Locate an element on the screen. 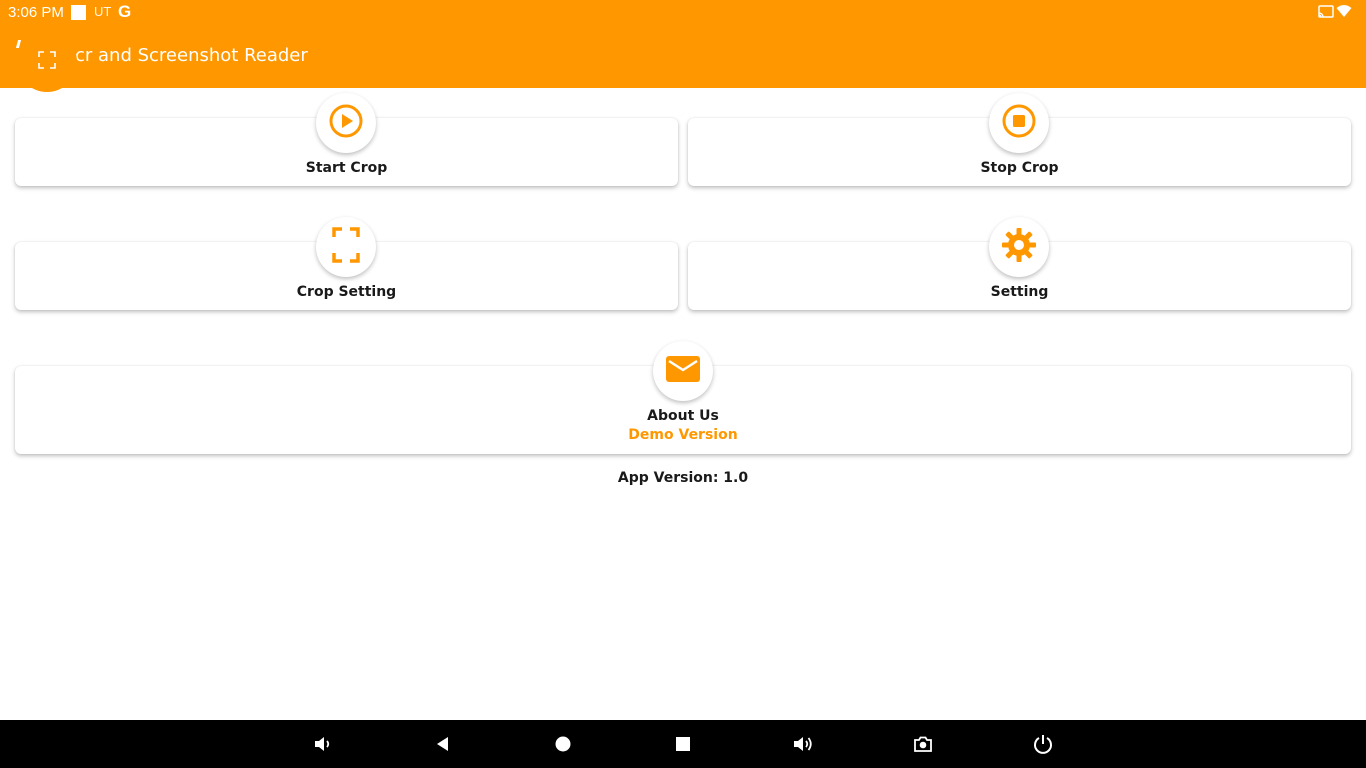 The height and width of the screenshot is (768, 1366). about-us-label: About Us is located at coordinates (683, 416).